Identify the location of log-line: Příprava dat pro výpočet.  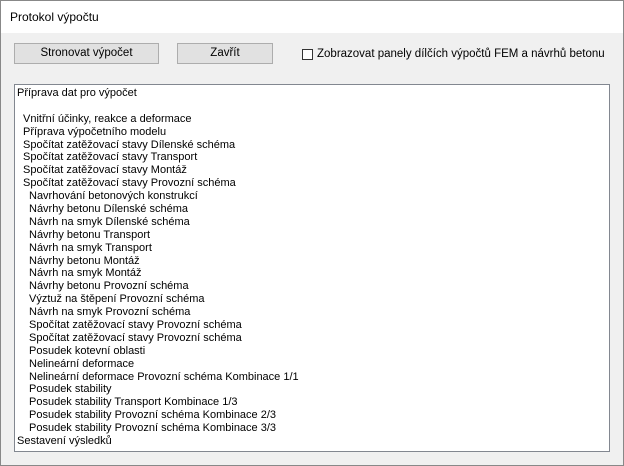
(77, 93).